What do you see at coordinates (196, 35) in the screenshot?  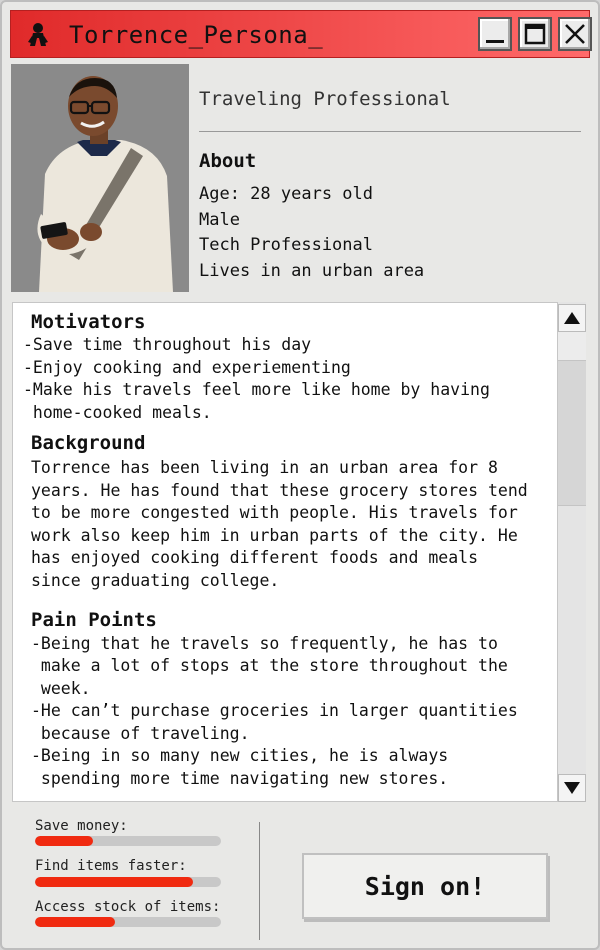 I see `window-title: Torrence_Persona_` at bounding box center [196, 35].